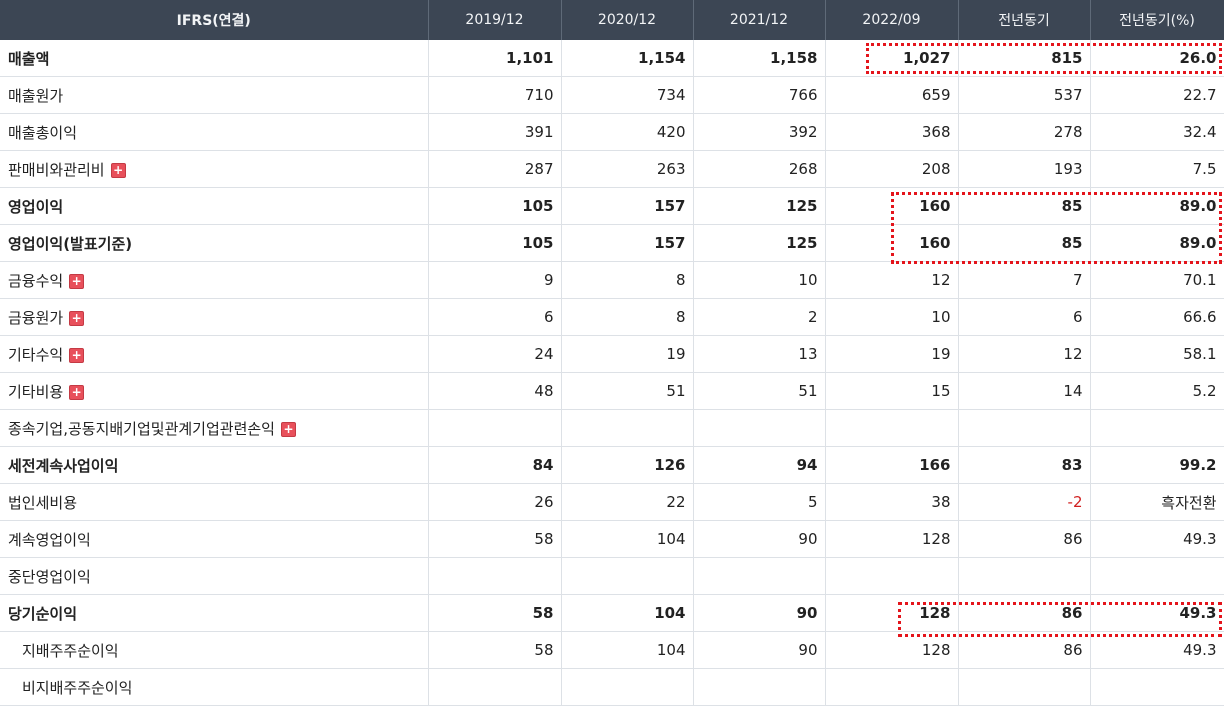 This screenshot has height=706, width=1224. Describe the element at coordinates (495, 169) in the screenshot. I see `value-cell: 287` at that location.